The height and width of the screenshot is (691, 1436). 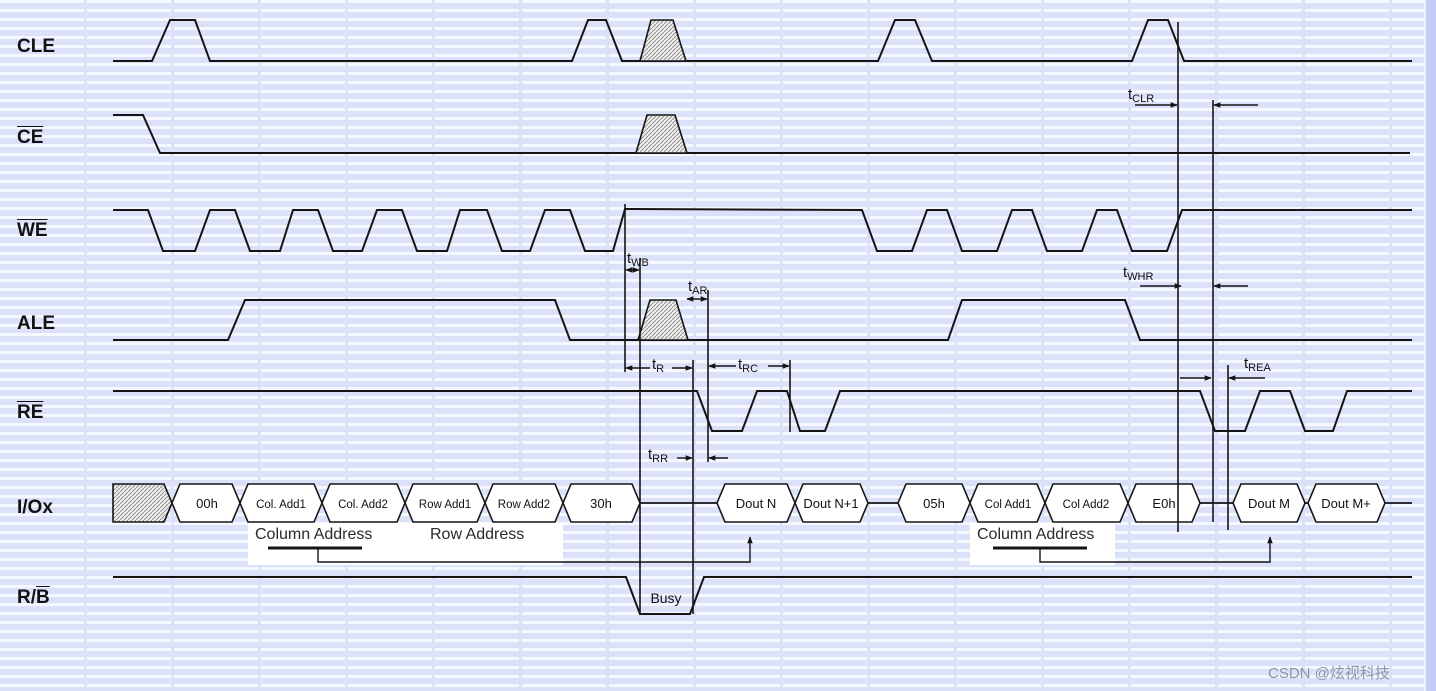 I want to click on trc-label-sub: RC, so click(x=750, y=369).